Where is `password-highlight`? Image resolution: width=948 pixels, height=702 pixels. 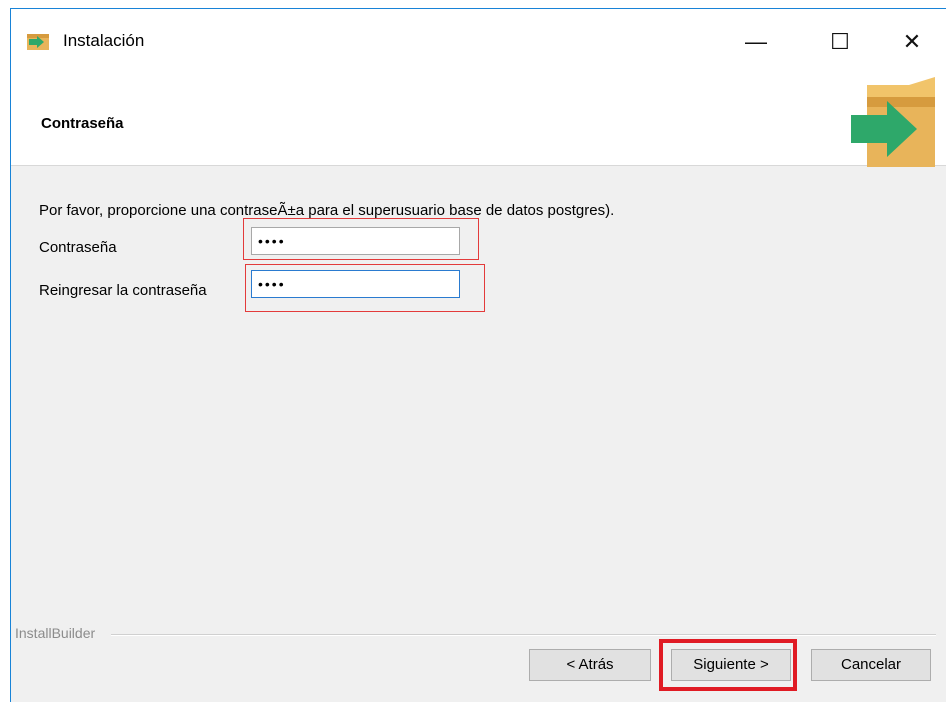 password-highlight is located at coordinates (361, 239).